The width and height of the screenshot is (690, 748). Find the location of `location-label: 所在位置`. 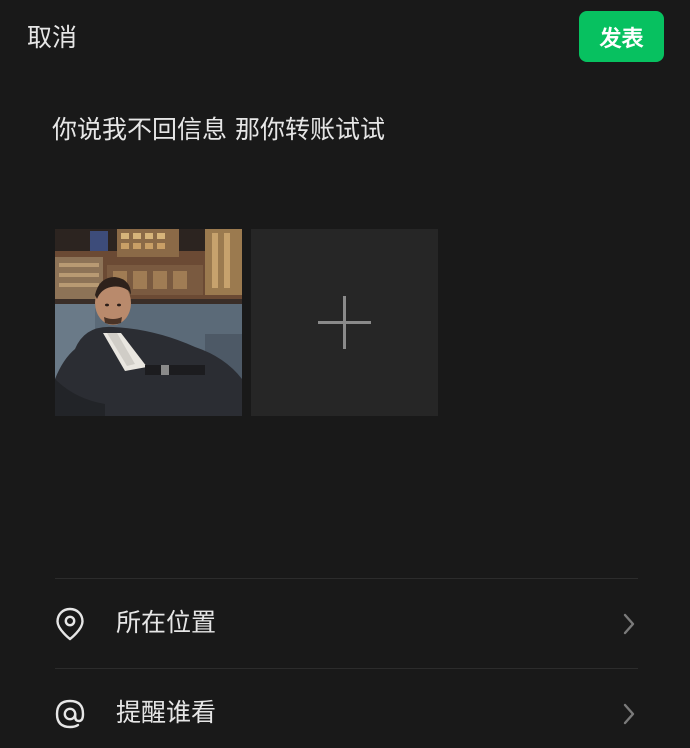

location-label: 所在位置 is located at coordinates (166, 622).